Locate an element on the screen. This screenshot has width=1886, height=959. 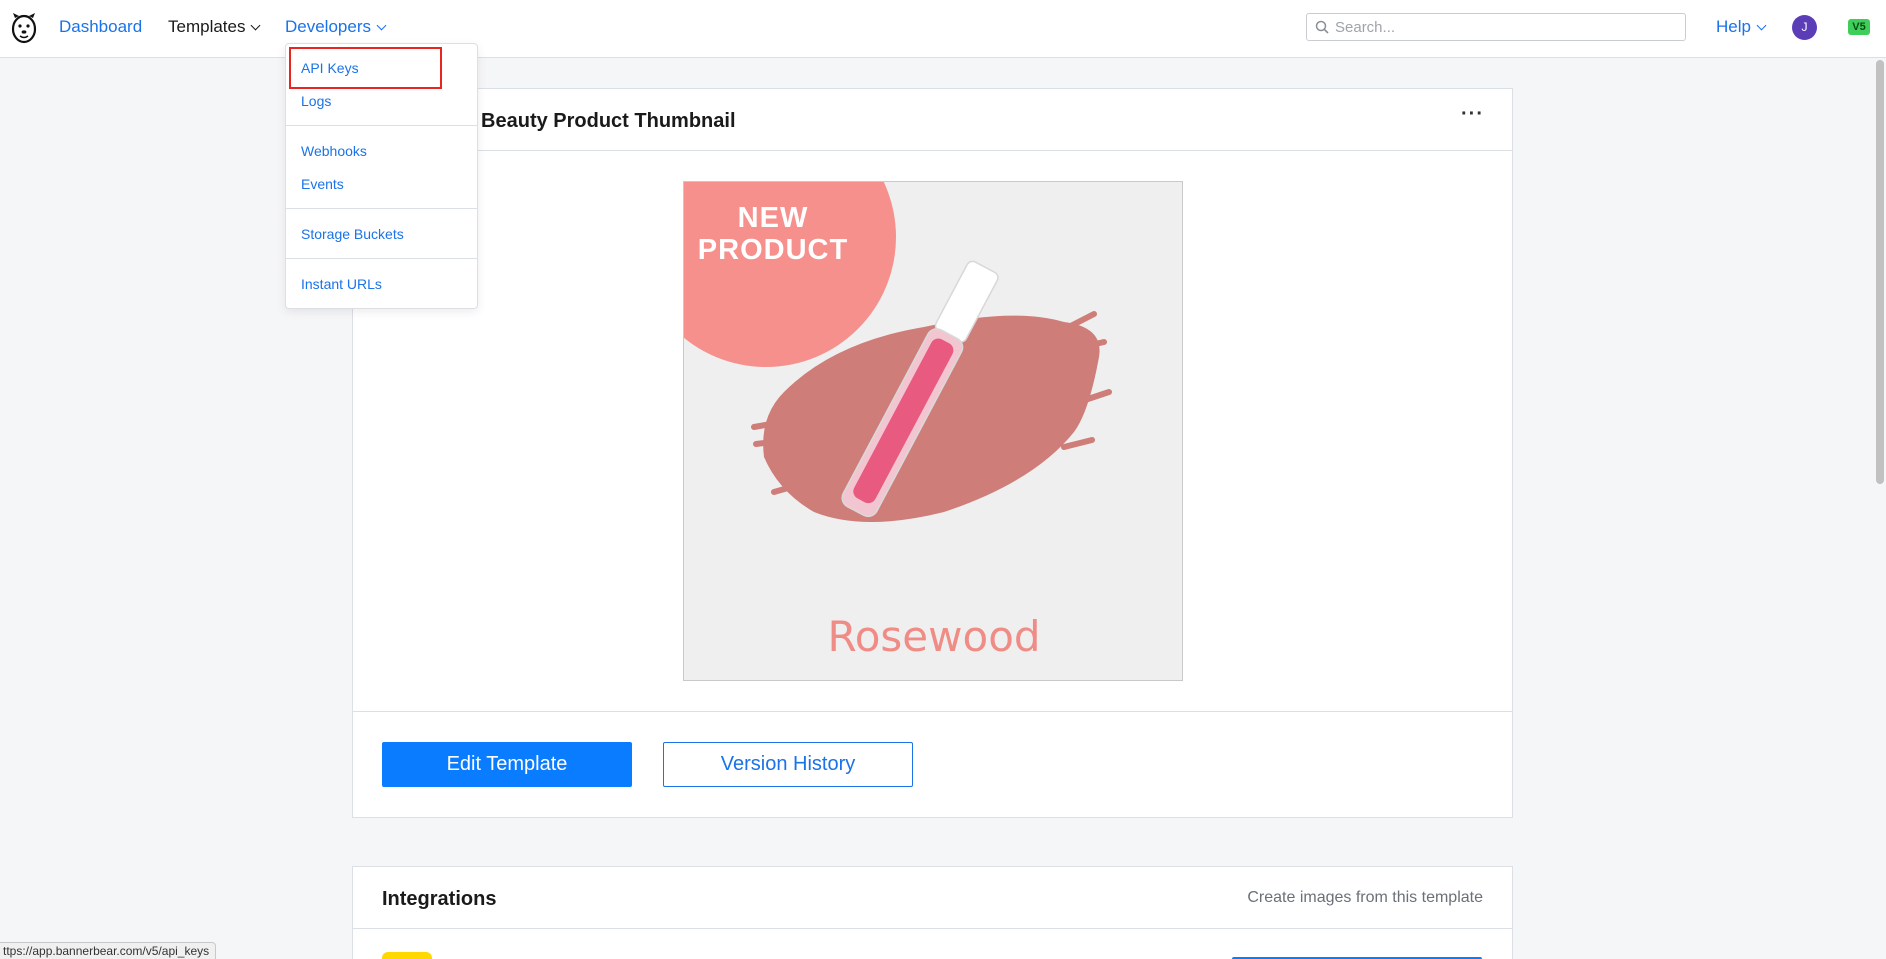
nav-developers-menu: Developers is located at coordinates (336, 27).